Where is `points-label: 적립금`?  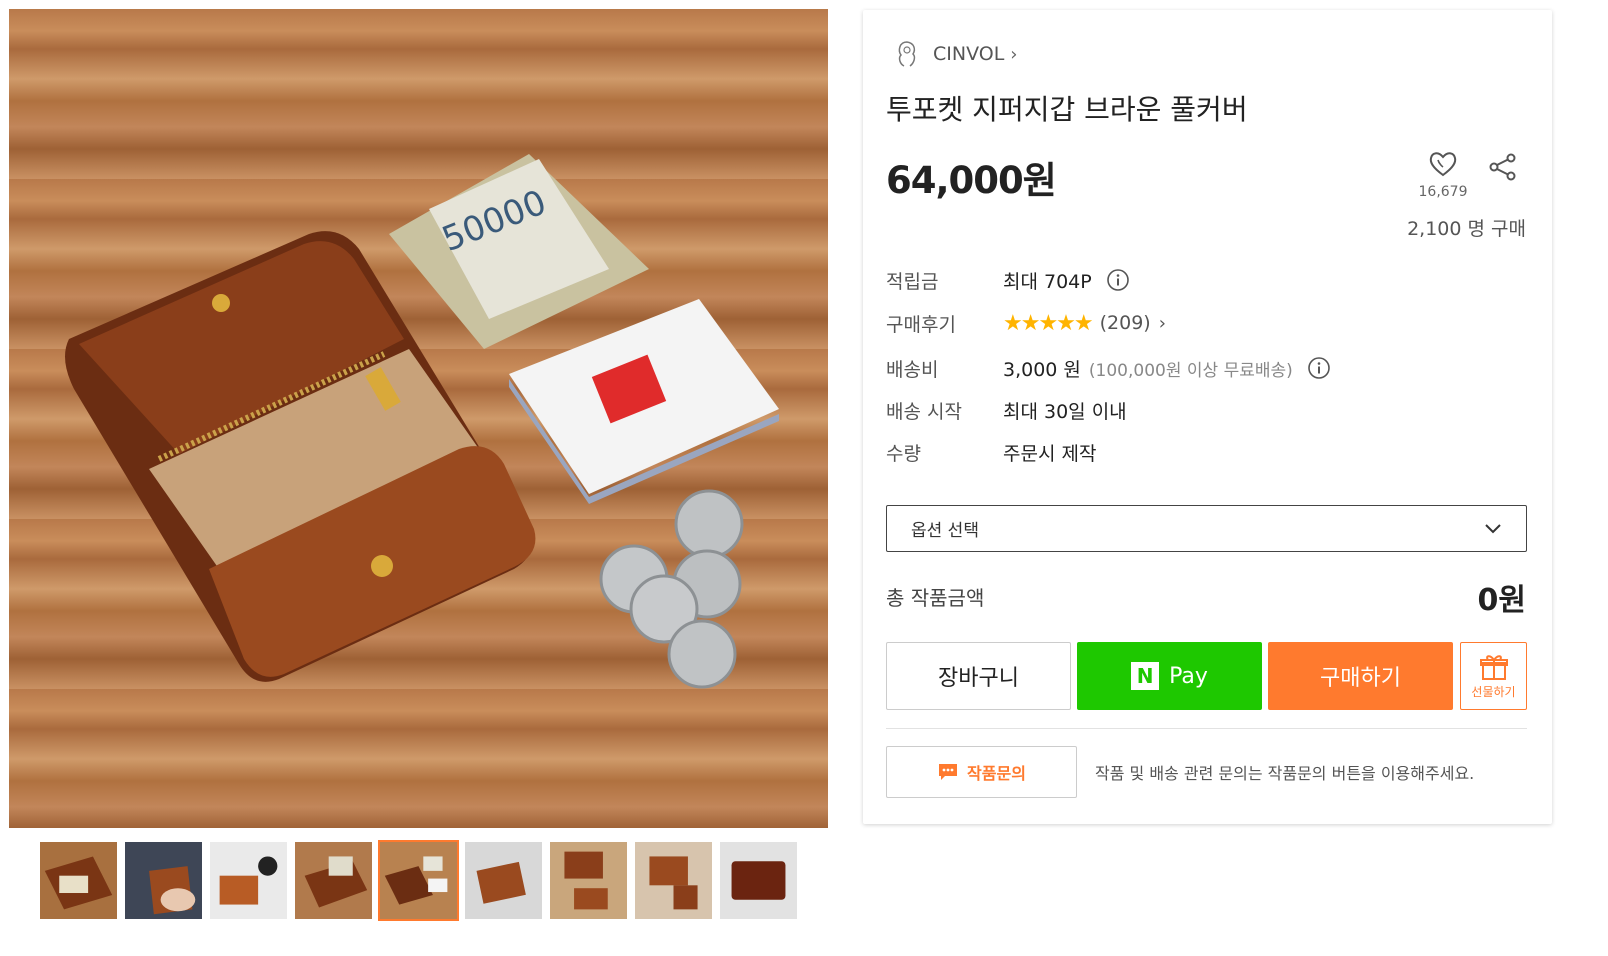 points-label: 적립금 is located at coordinates (912, 281).